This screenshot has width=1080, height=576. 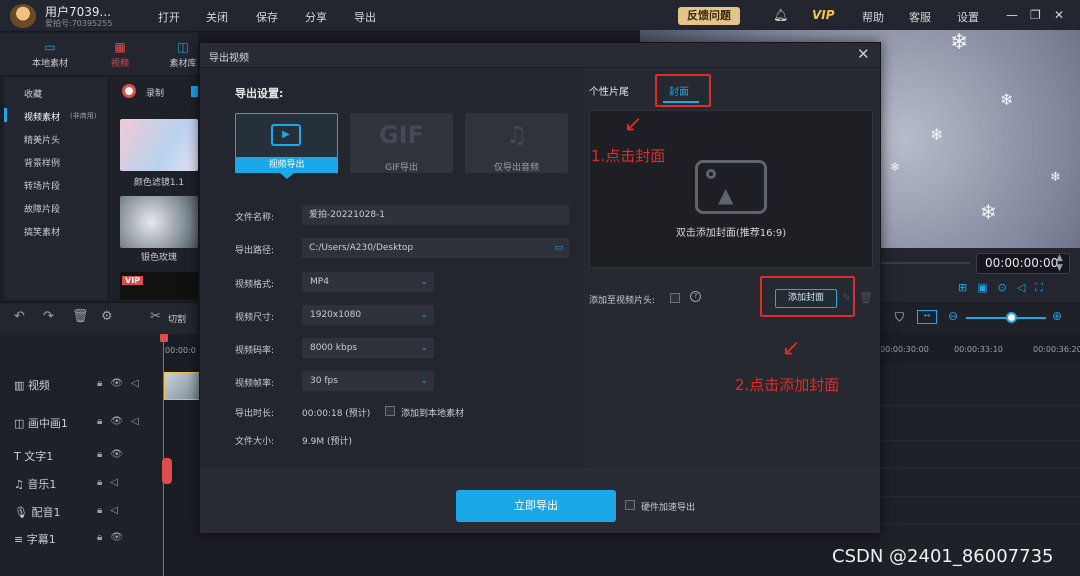 I want to click on tab-local-media: ▭ 本地素材, so click(x=50, y=54).